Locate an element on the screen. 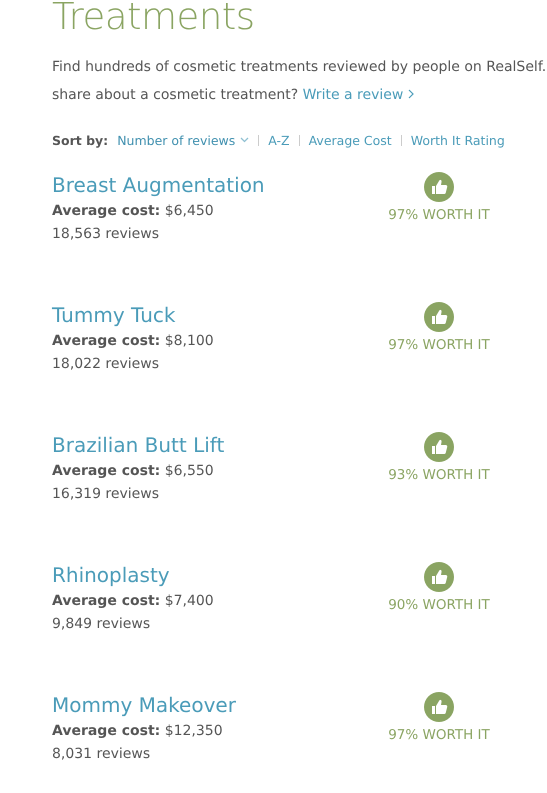  review-count: 18,563 reviews is located at coordinates (106, 234).